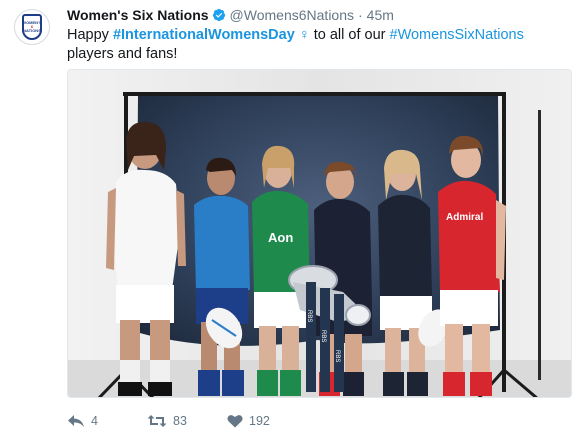  I want to click on display-name: Women's Six Nations, so click(138, 15).